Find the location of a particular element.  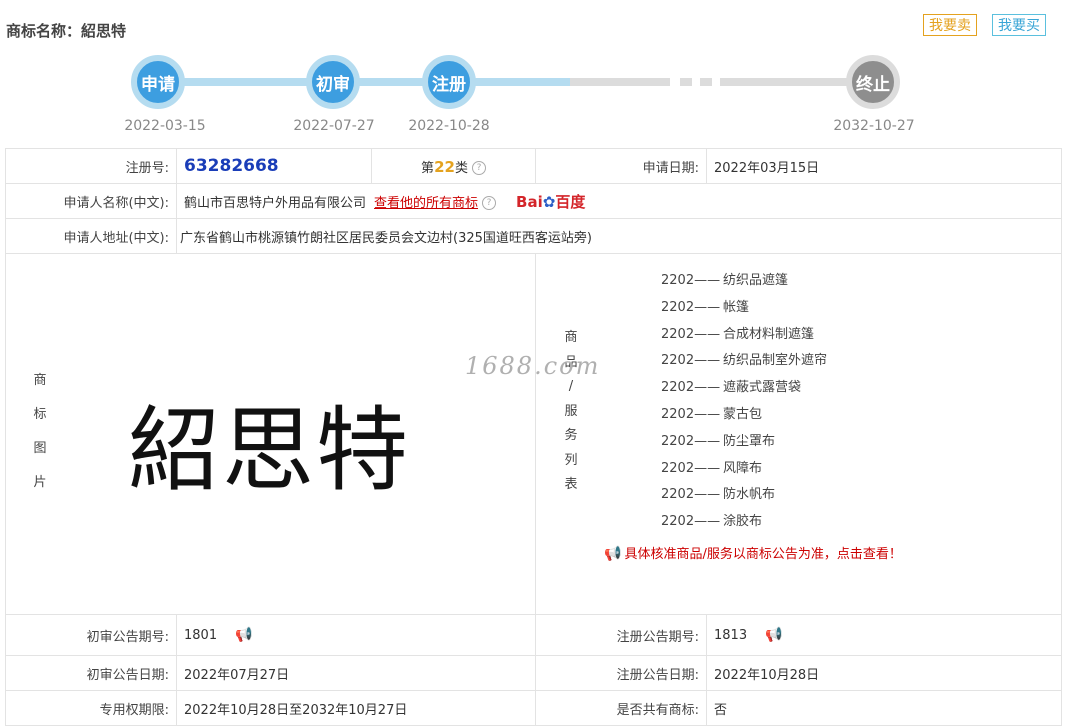

shared-label: 是否共有商标: is located at coordinates (621, 708).